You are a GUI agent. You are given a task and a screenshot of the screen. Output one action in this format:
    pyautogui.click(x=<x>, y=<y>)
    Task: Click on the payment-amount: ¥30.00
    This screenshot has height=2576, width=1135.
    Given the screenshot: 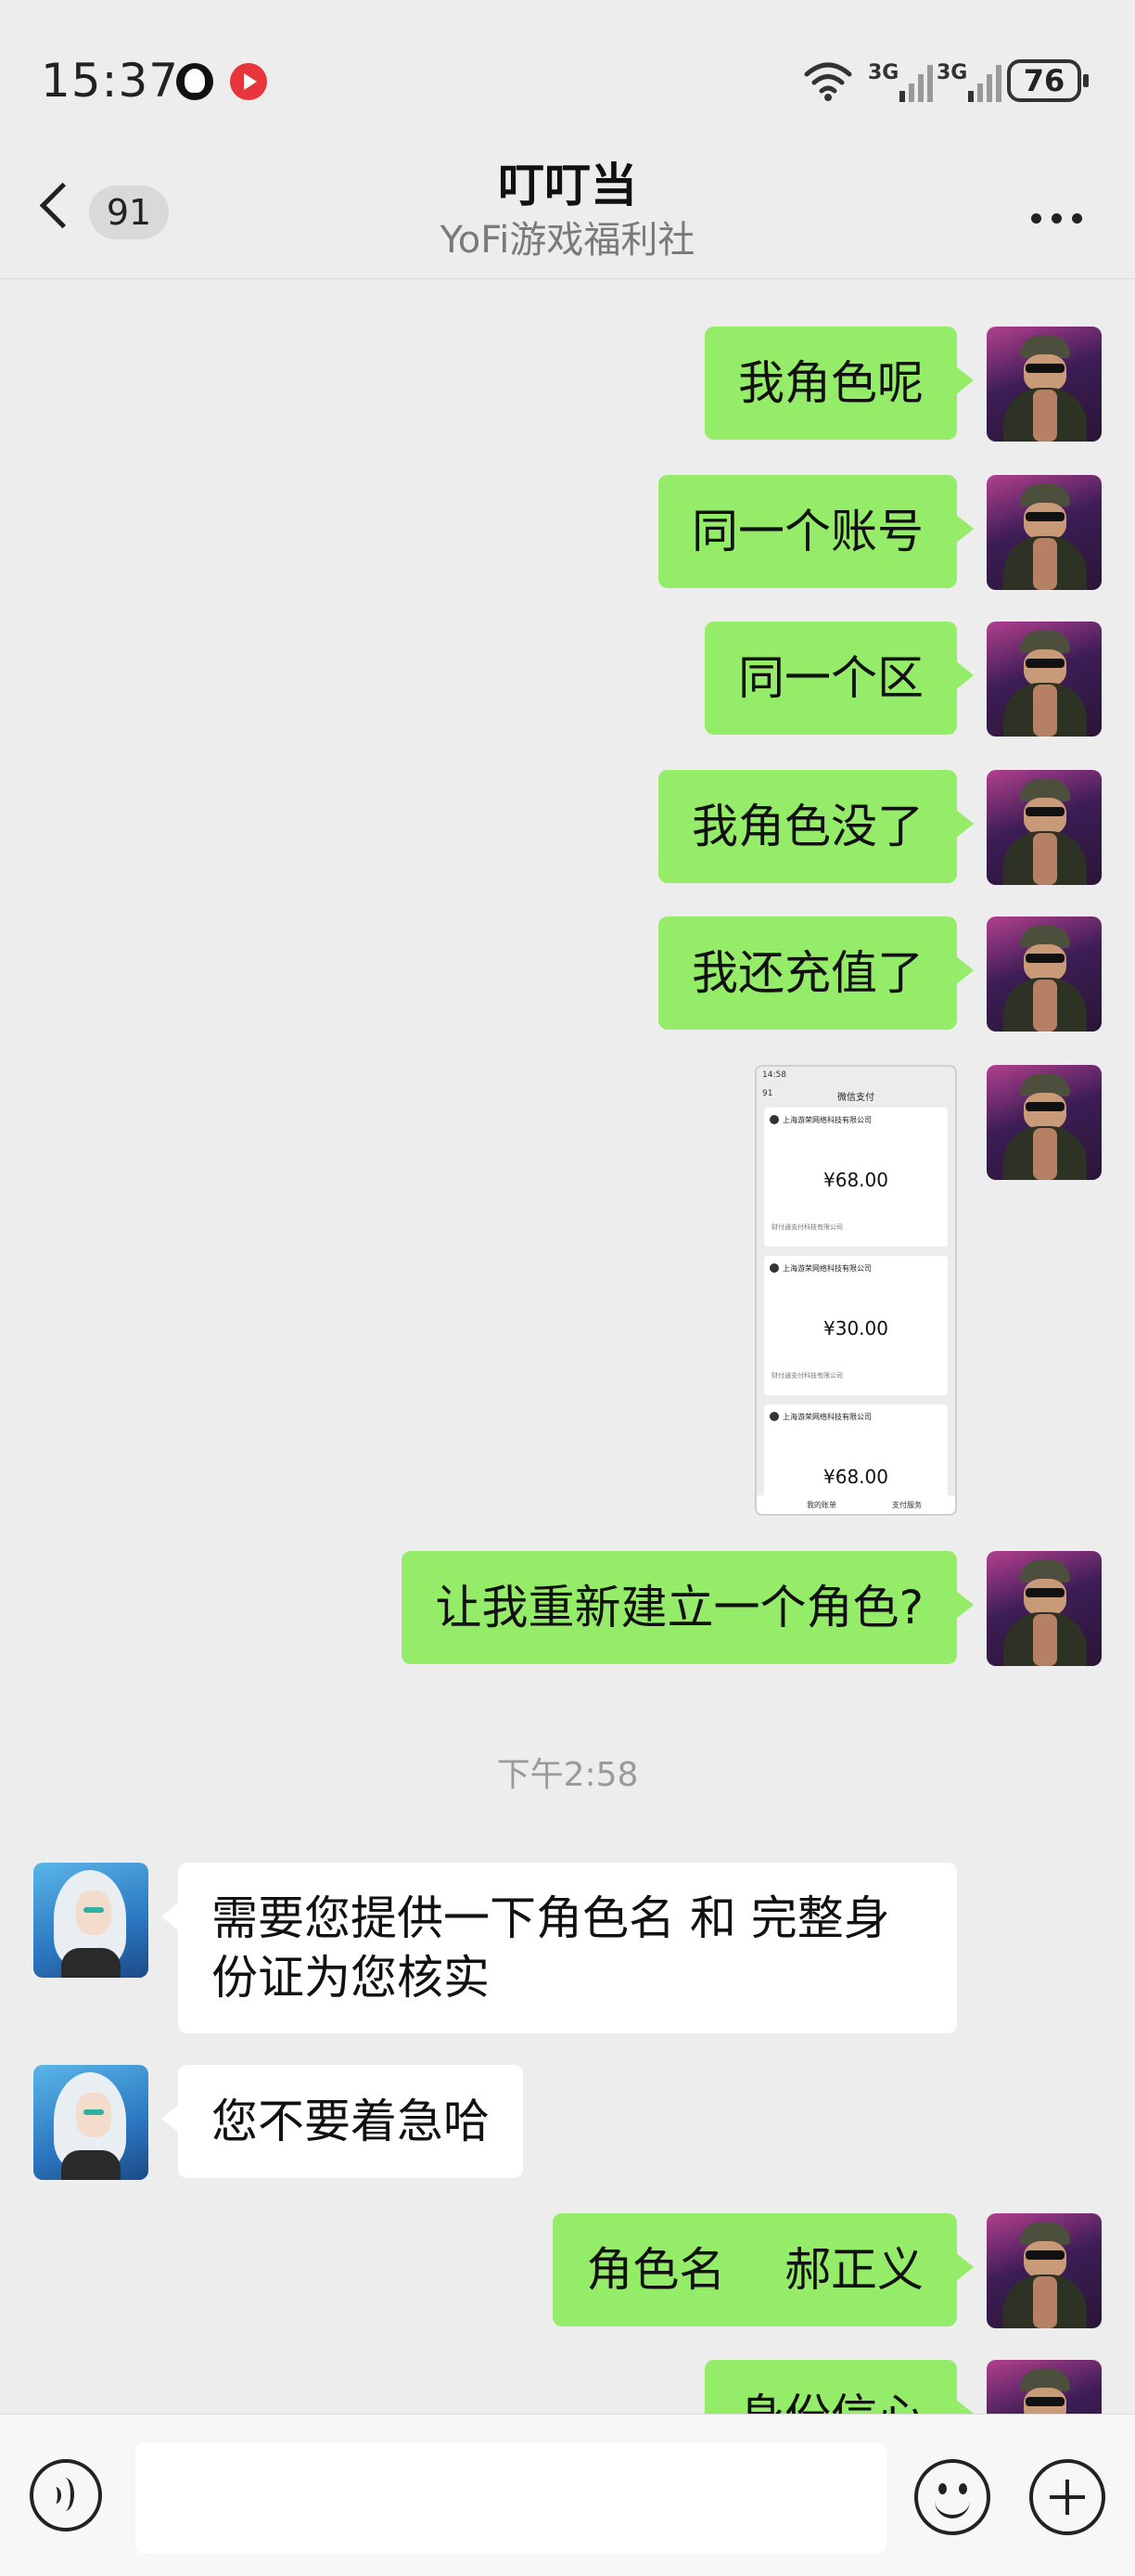 What is the action you would take?
    pyautogui.click(x=855, y=1328)
    